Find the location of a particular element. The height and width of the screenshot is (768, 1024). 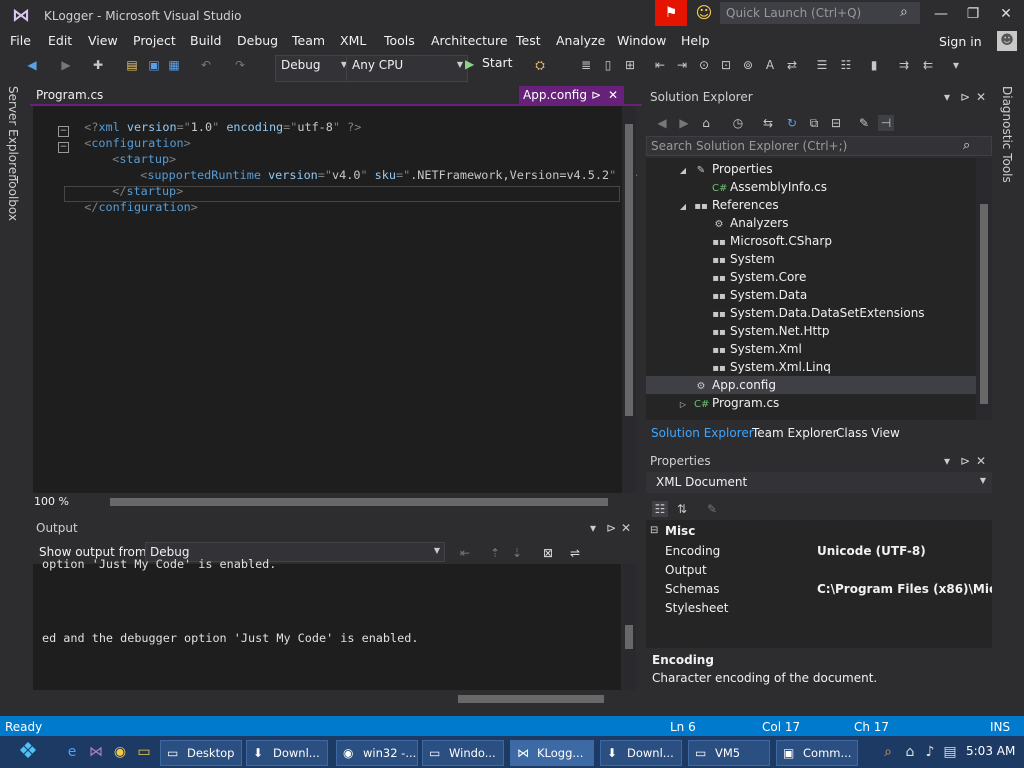

property-name: Stylesheet is located at coordinates (696, 608).